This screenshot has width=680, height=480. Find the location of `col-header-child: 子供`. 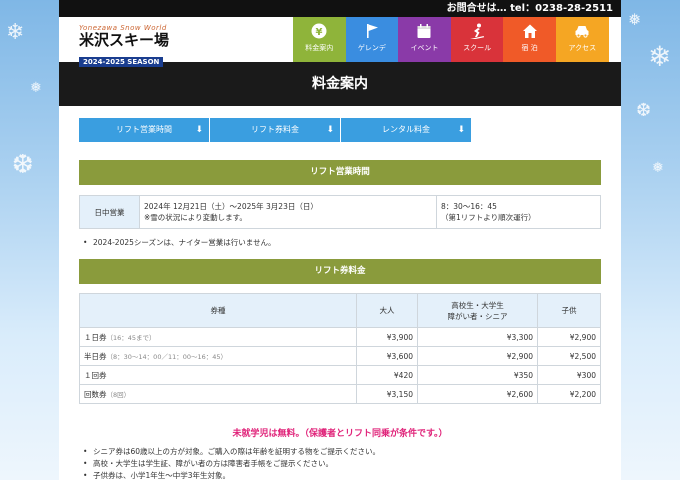

col-header-child: 子供 is located at coordinates (569, 310).